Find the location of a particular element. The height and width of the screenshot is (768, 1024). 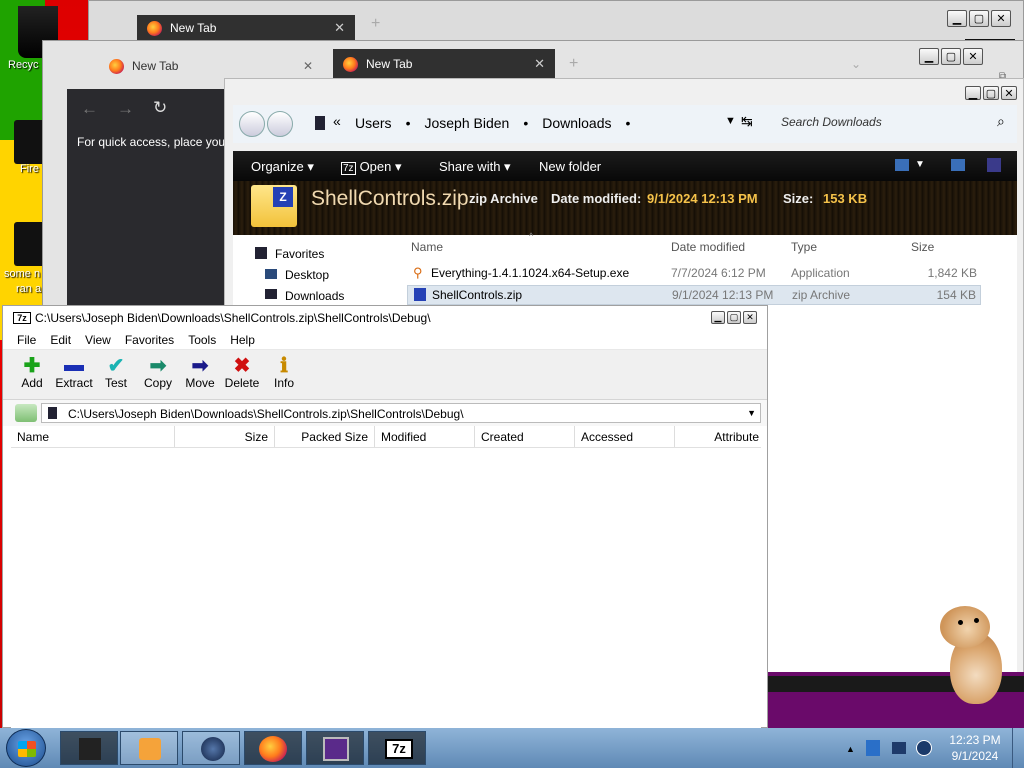

folder-icon is located at coordinates (52, 413).